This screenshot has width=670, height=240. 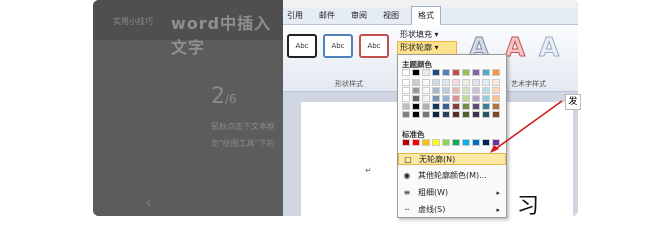 I want to click on palette-icon: ◉, so click(x=407, y=175).